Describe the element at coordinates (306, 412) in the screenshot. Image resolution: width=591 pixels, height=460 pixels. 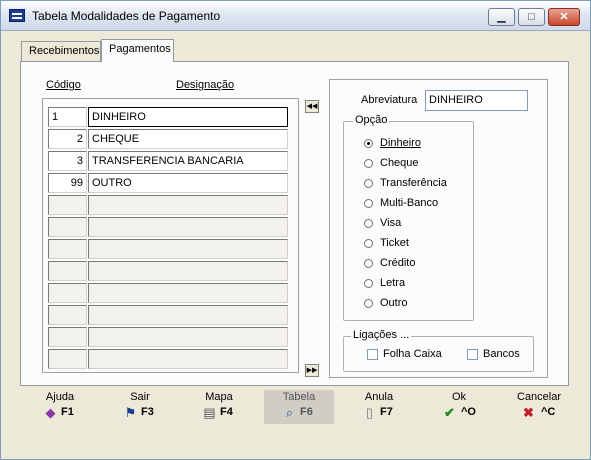
I see `shortcut-key: F6` at that location.